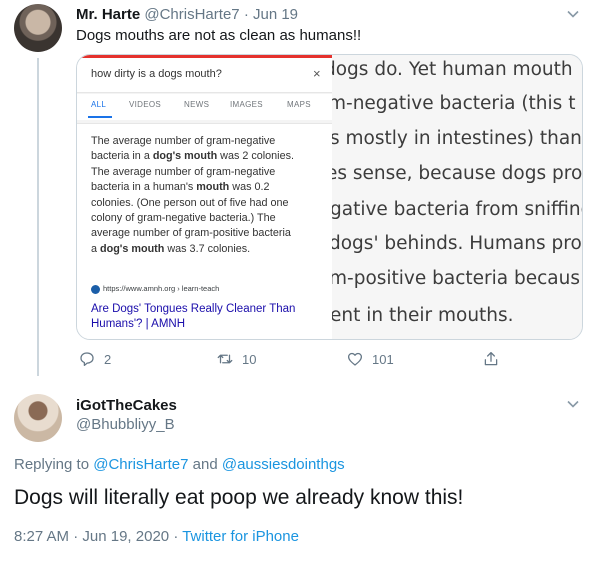  What do you see at coordinates (299, 104) in the screenshot?
I see `media-tab-maps: MAPS` at bounding box center [299, 104].